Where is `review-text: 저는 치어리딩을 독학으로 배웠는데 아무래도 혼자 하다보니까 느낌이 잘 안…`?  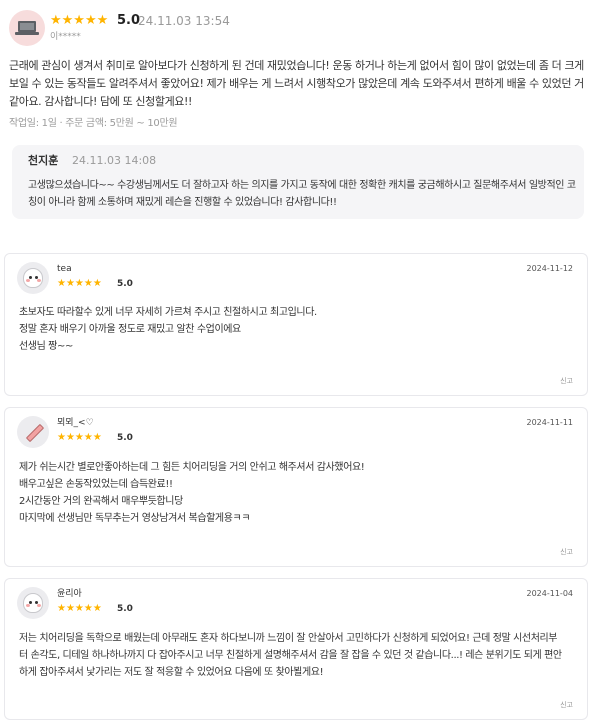
review-text: 저는 치어리딩을 독학으로 배웠는데 아무래도 혼자 하다보니까 느낌이 잘 안… is located at coordinates (290, 655).